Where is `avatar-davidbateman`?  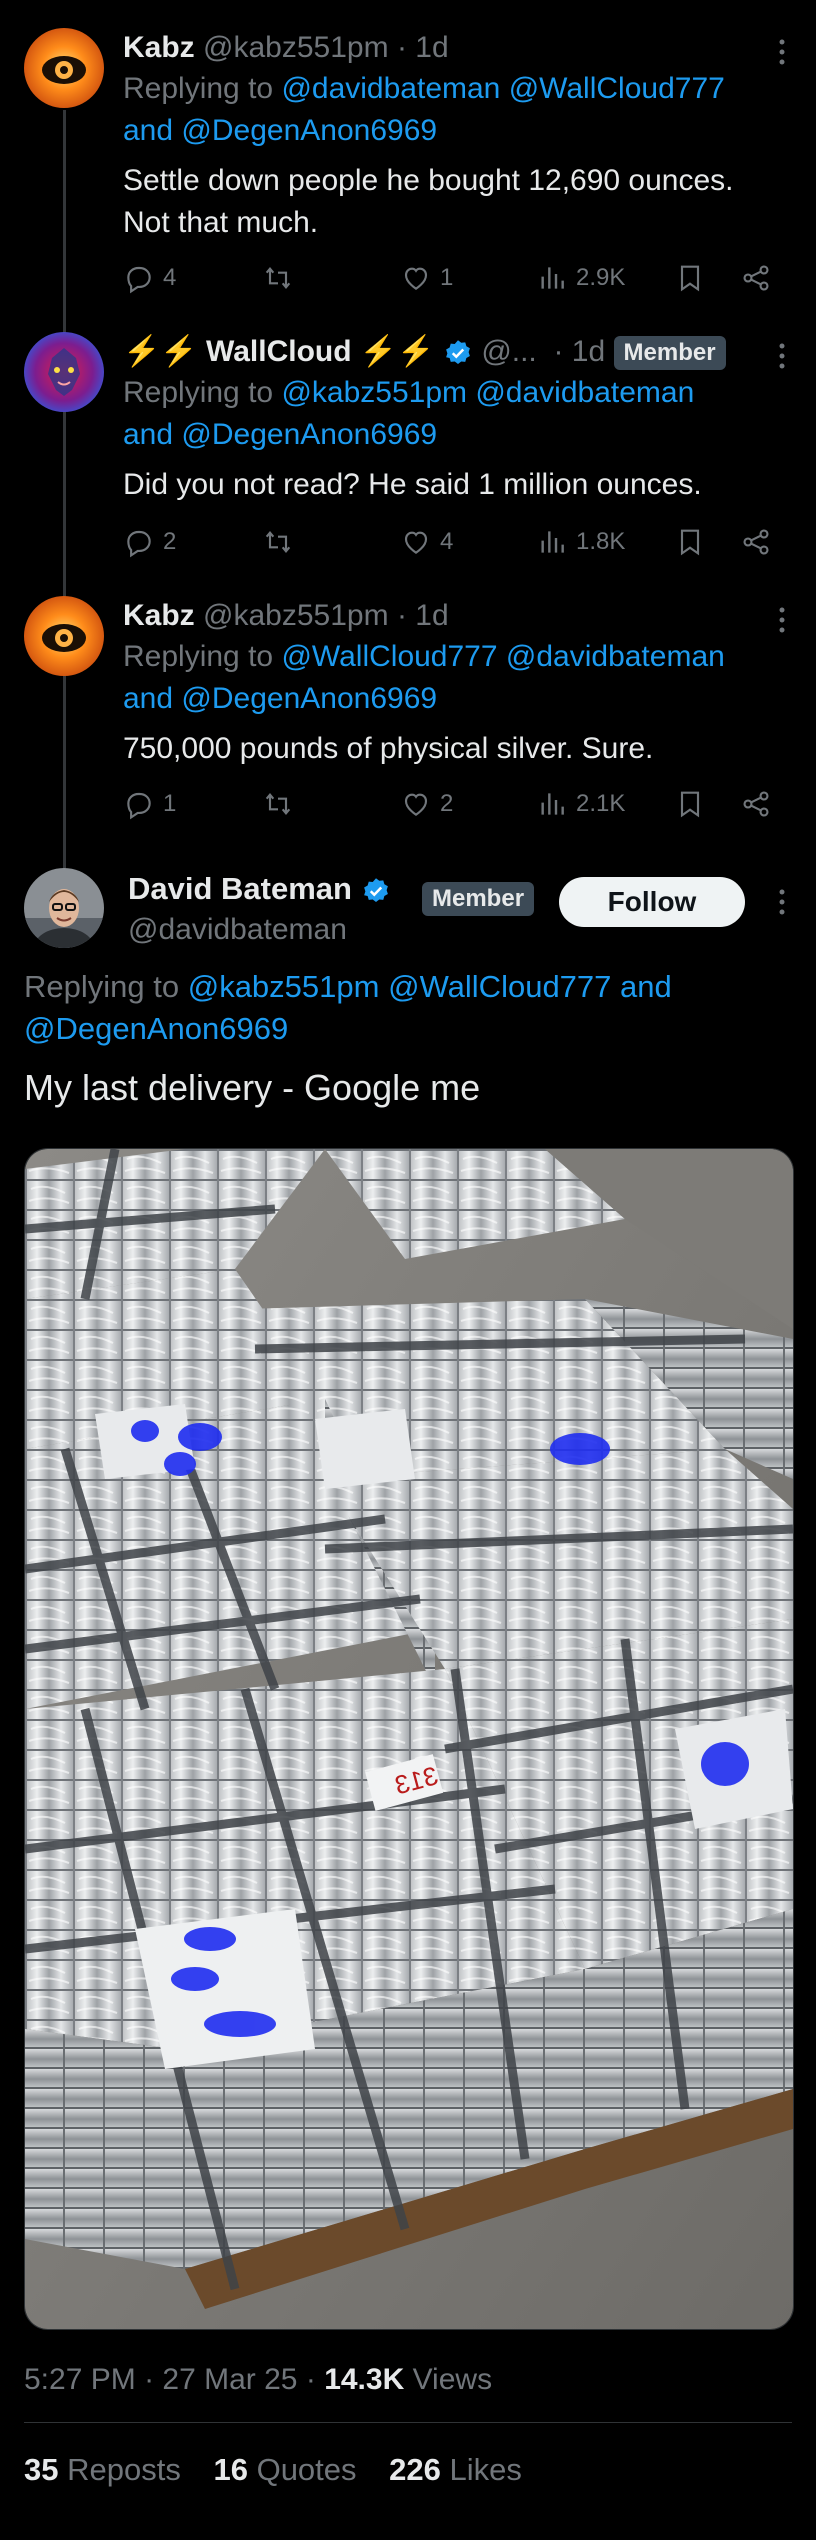 avatar-davidbateman is located at coordinates (64, 908).